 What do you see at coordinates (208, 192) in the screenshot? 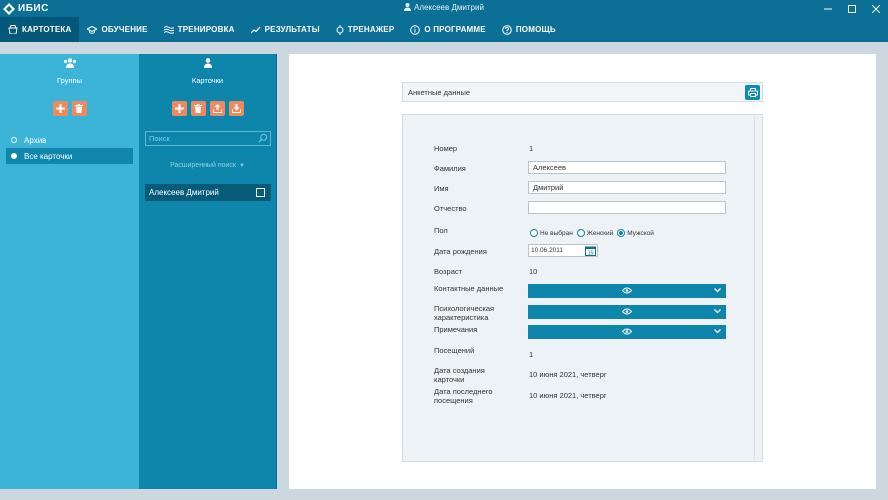
I see `card-list-item: Алексеев Дмитрий` at bounding box center [208, 192].